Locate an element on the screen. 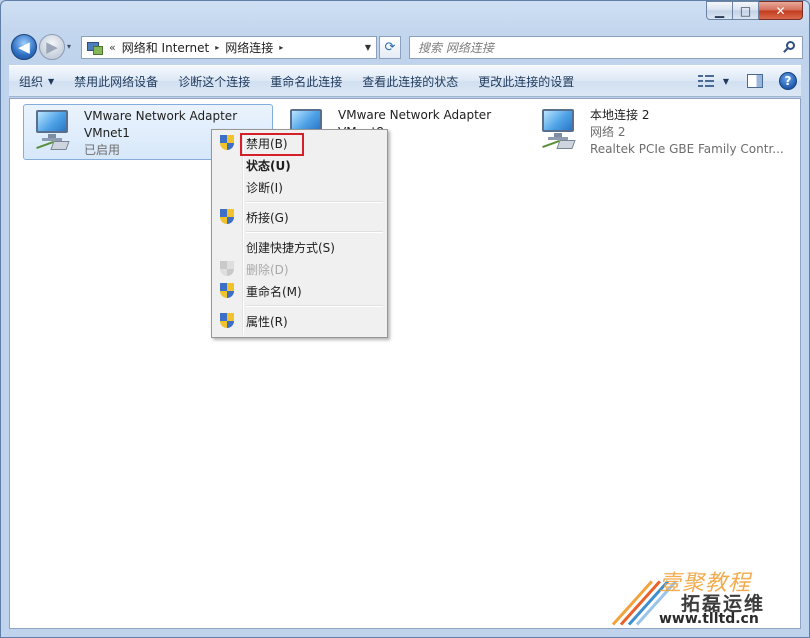  watermark-logo is located at coordinates (644, 596).